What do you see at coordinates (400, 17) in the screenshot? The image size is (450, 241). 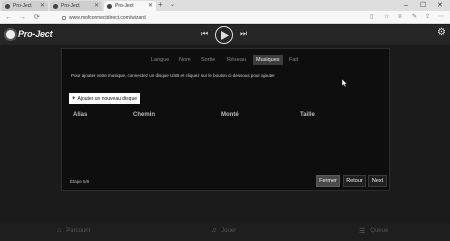 I see `hub-icon: ≡` at bounding box center [400, 17].